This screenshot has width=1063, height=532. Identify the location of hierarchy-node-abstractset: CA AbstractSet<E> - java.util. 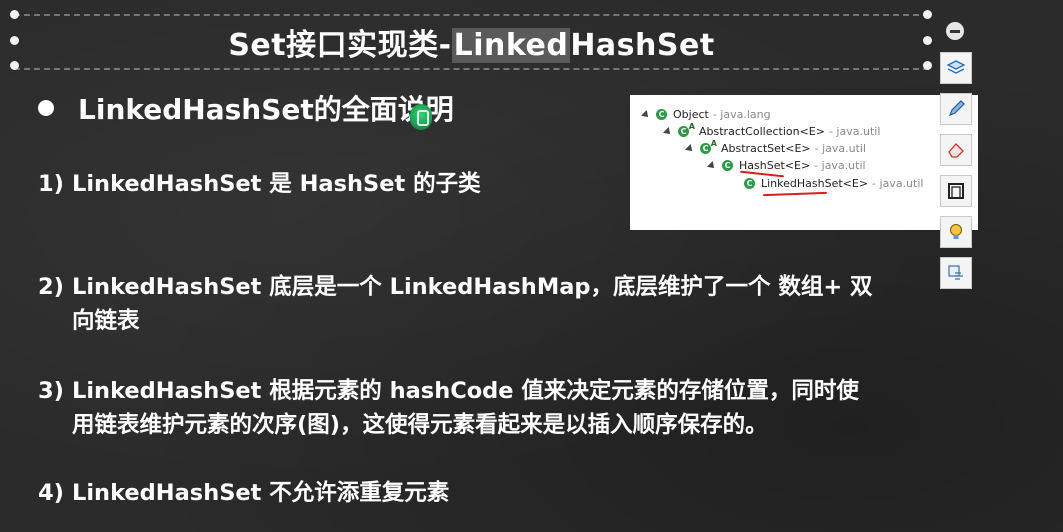
(776, 147).